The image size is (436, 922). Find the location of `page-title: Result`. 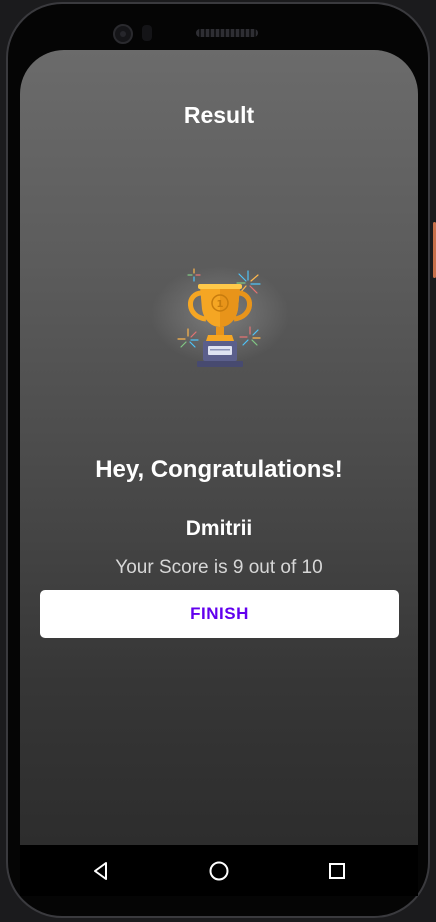

page-title: Result is located at coordinates (219, 115).